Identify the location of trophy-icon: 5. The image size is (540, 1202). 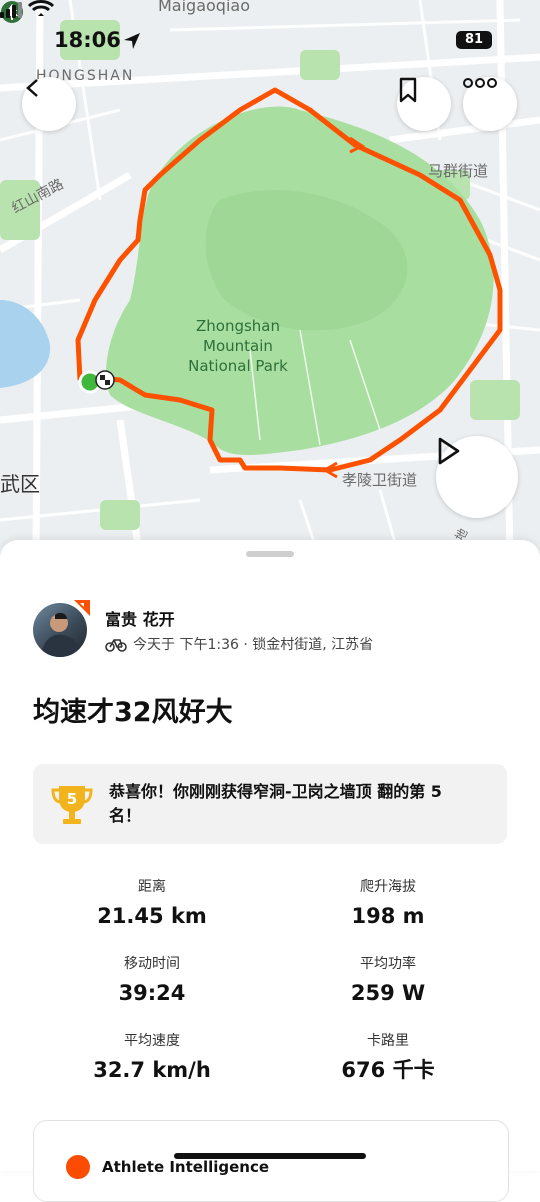
(72, 805).